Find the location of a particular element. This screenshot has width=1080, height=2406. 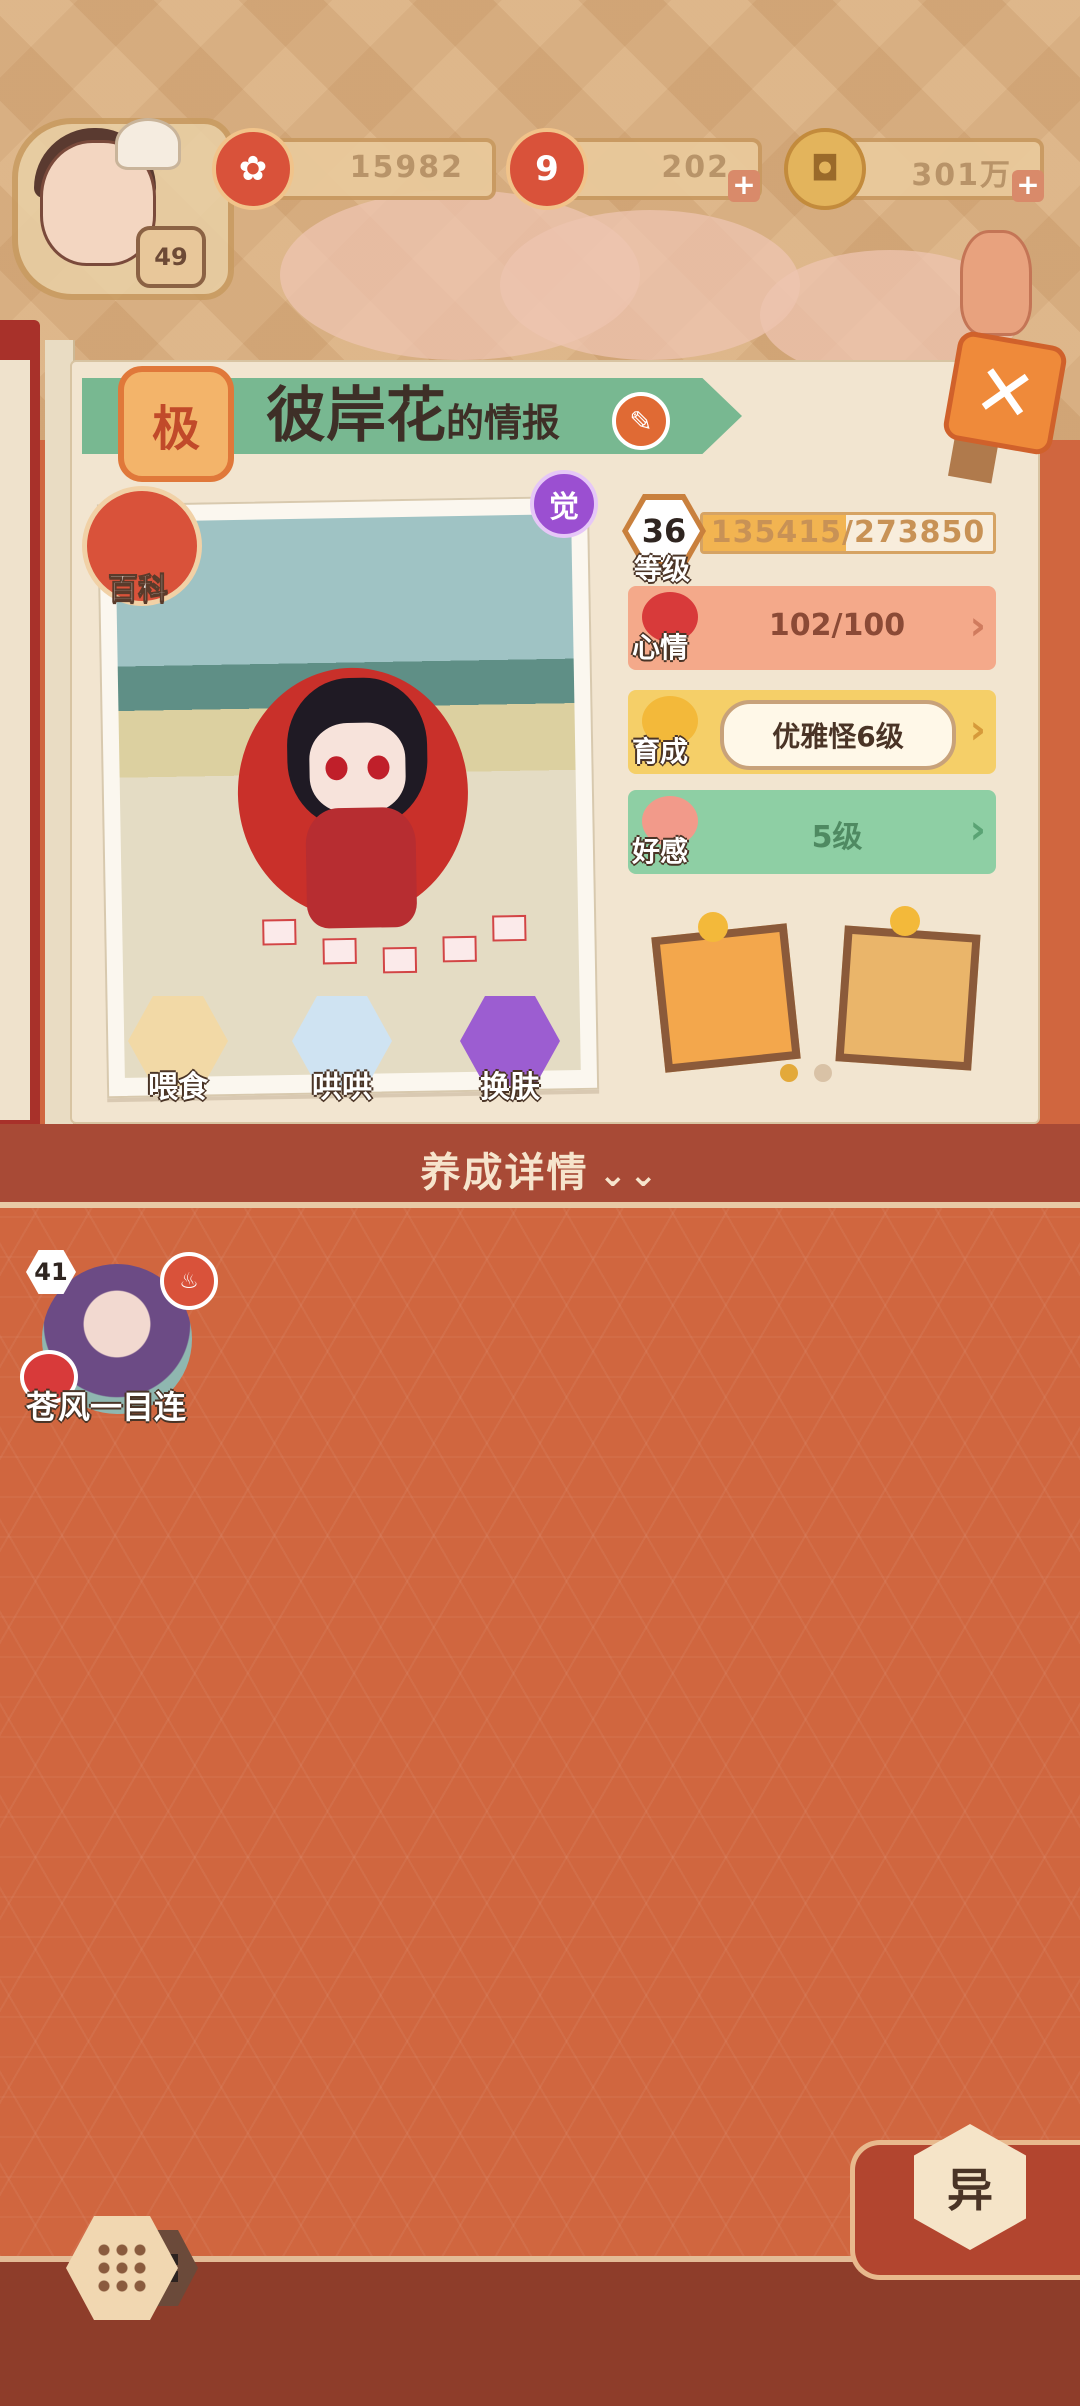

affection-row: 好感 5级 › is located at coordinates (812, 832).